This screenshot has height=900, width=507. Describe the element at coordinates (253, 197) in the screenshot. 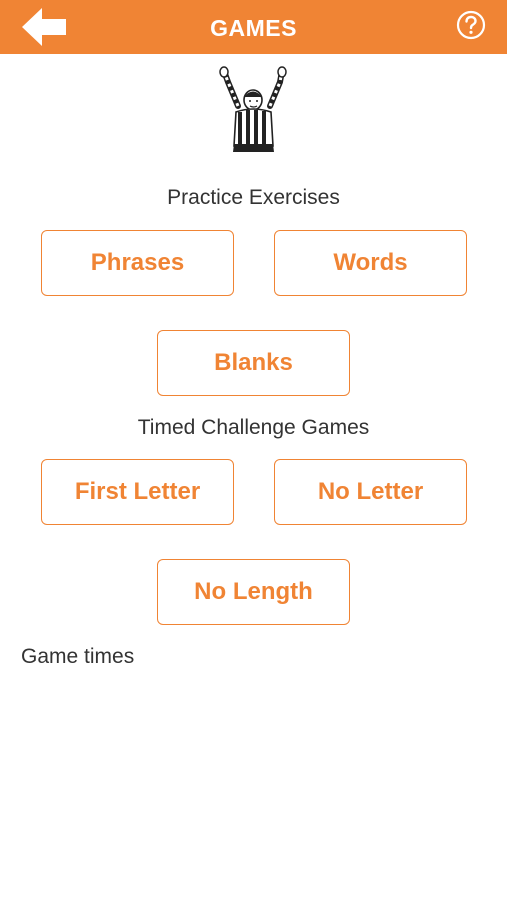

I see `practice-exercises-heading: Practice Exercises` at that location.